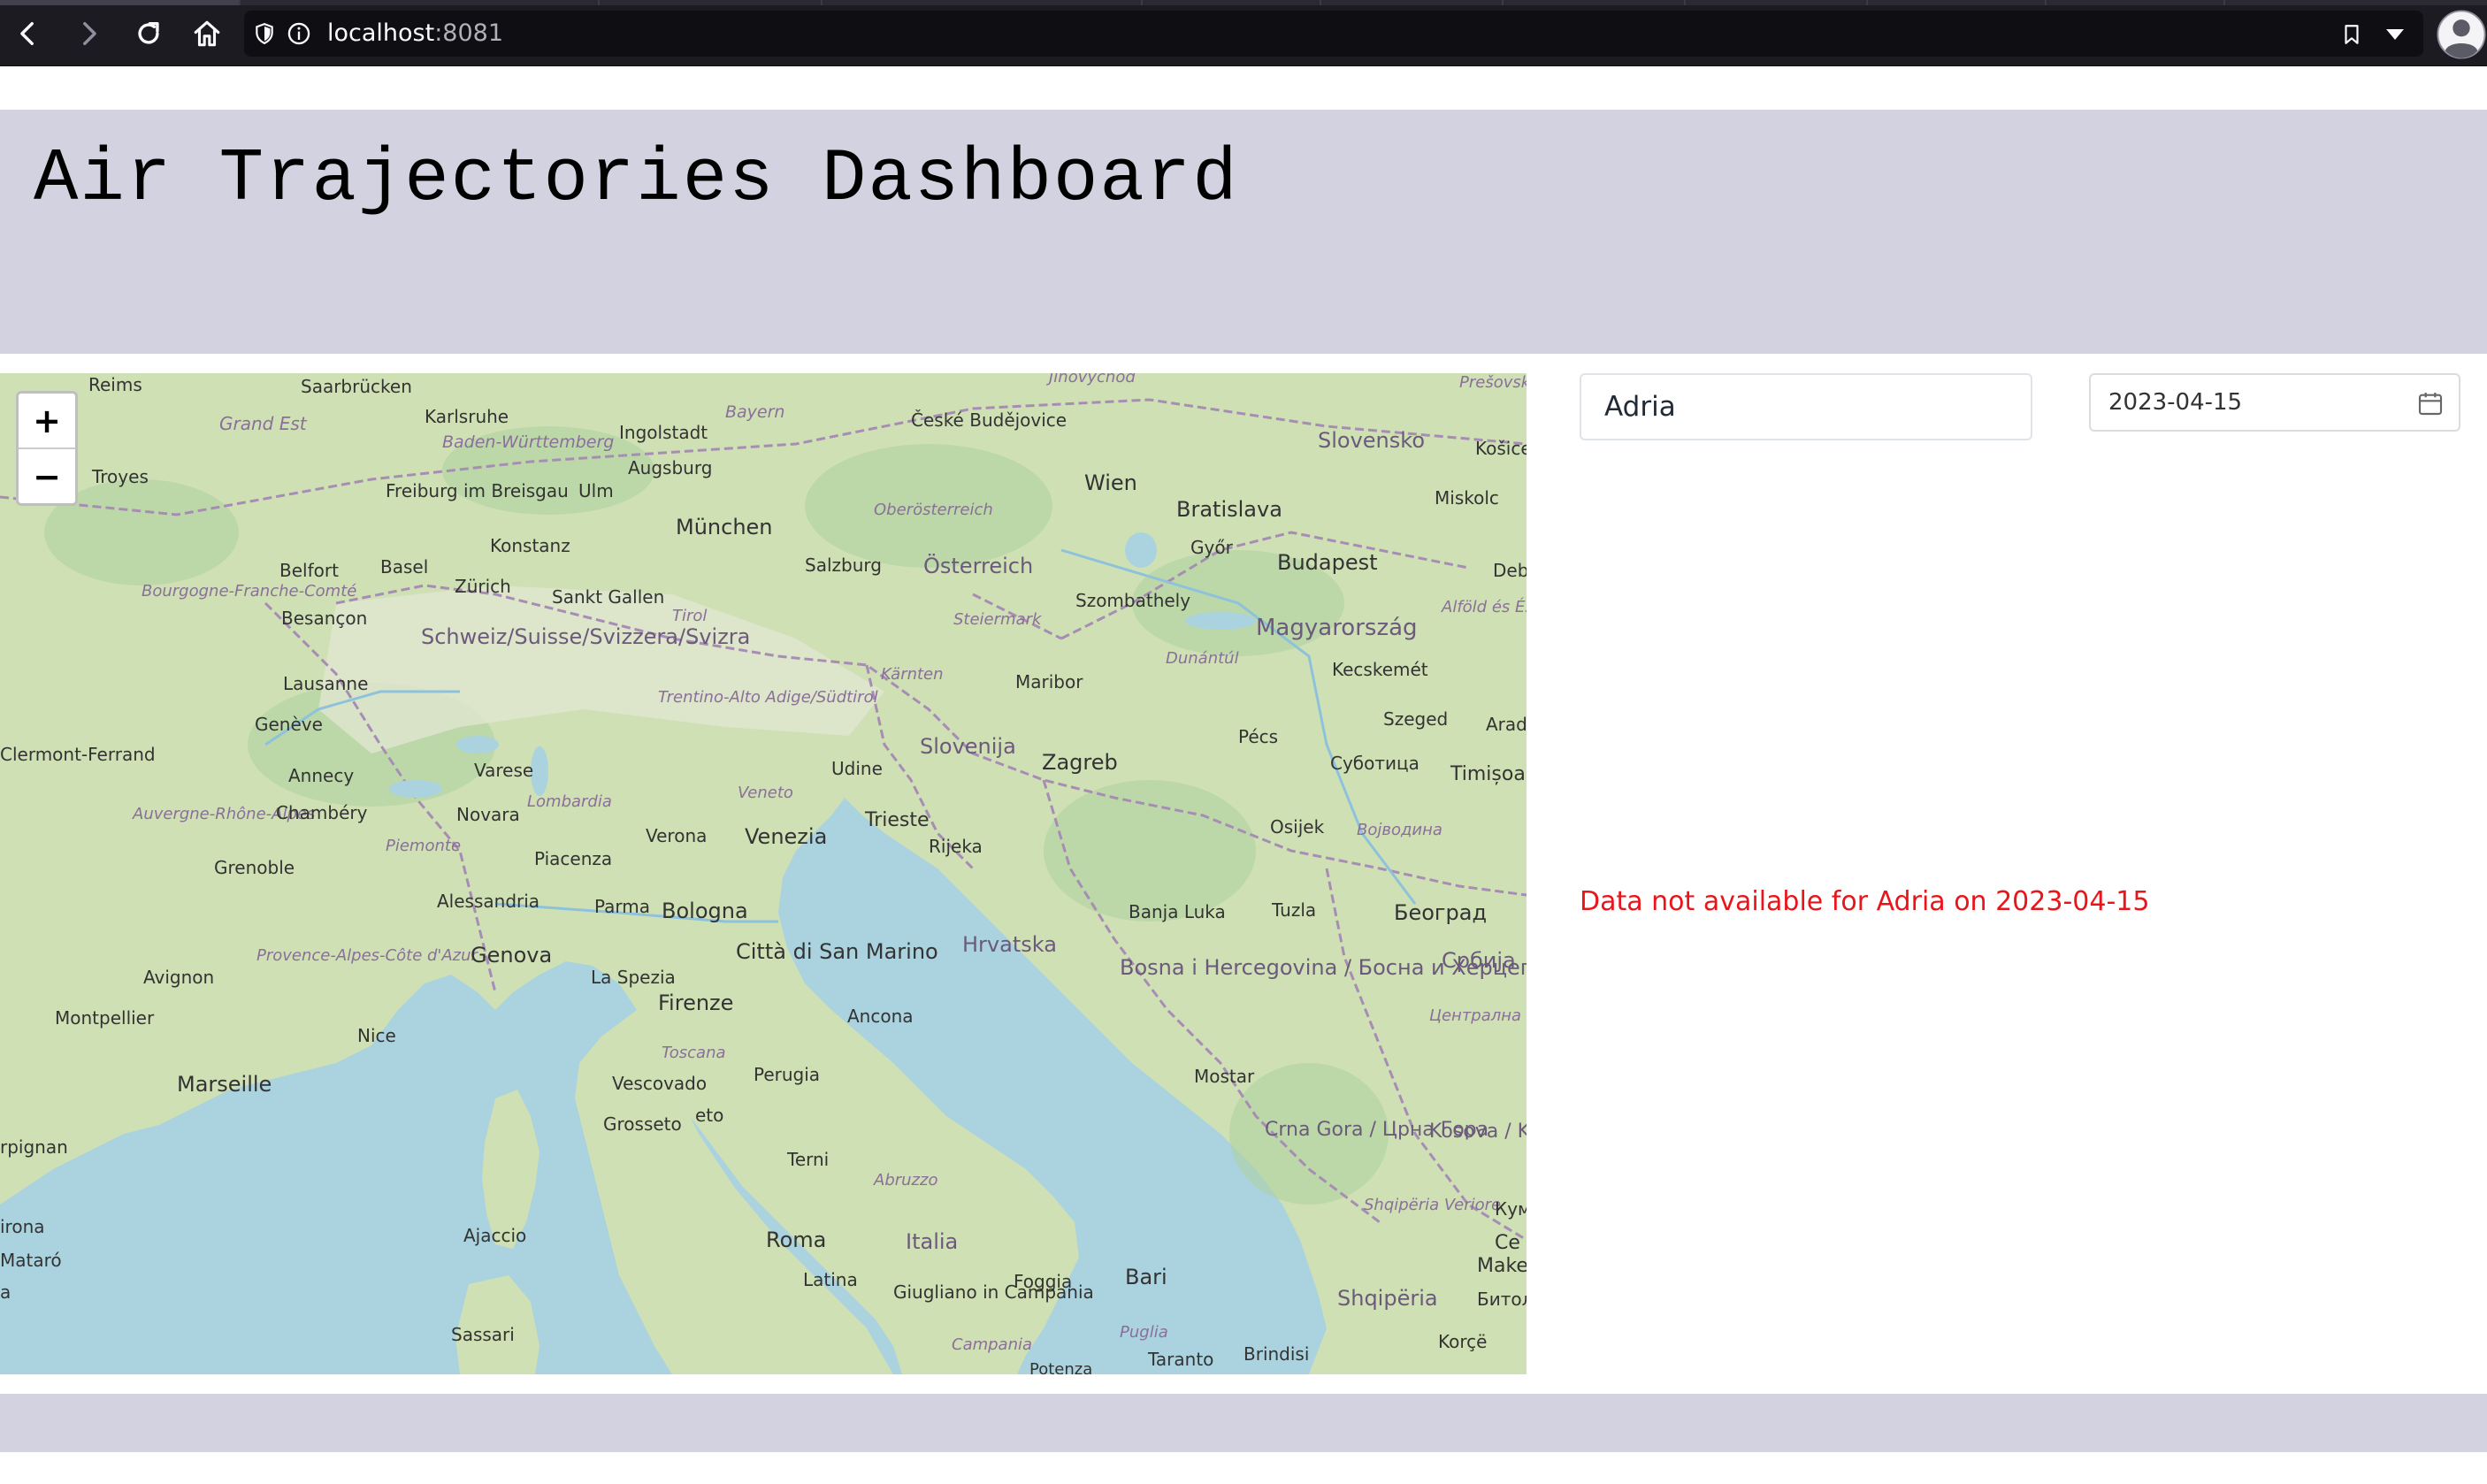  I want to click on map-label: Brindisi, so click(1276, 1354).